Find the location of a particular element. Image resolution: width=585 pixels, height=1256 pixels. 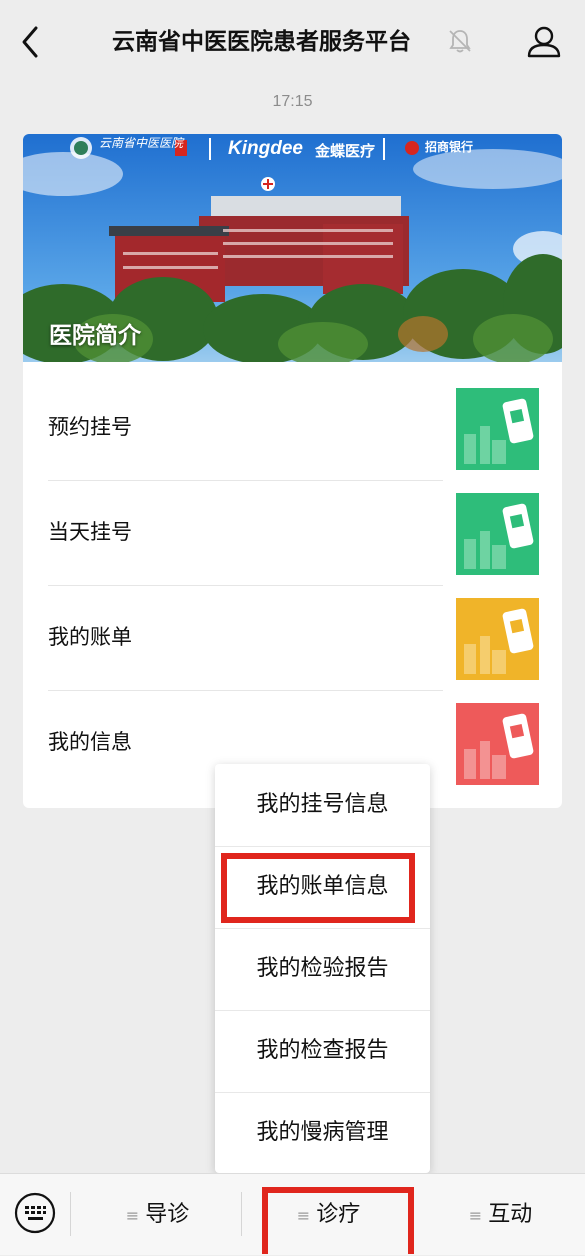

message-timestamp: 17:15 is located at coordinates (292, 101).